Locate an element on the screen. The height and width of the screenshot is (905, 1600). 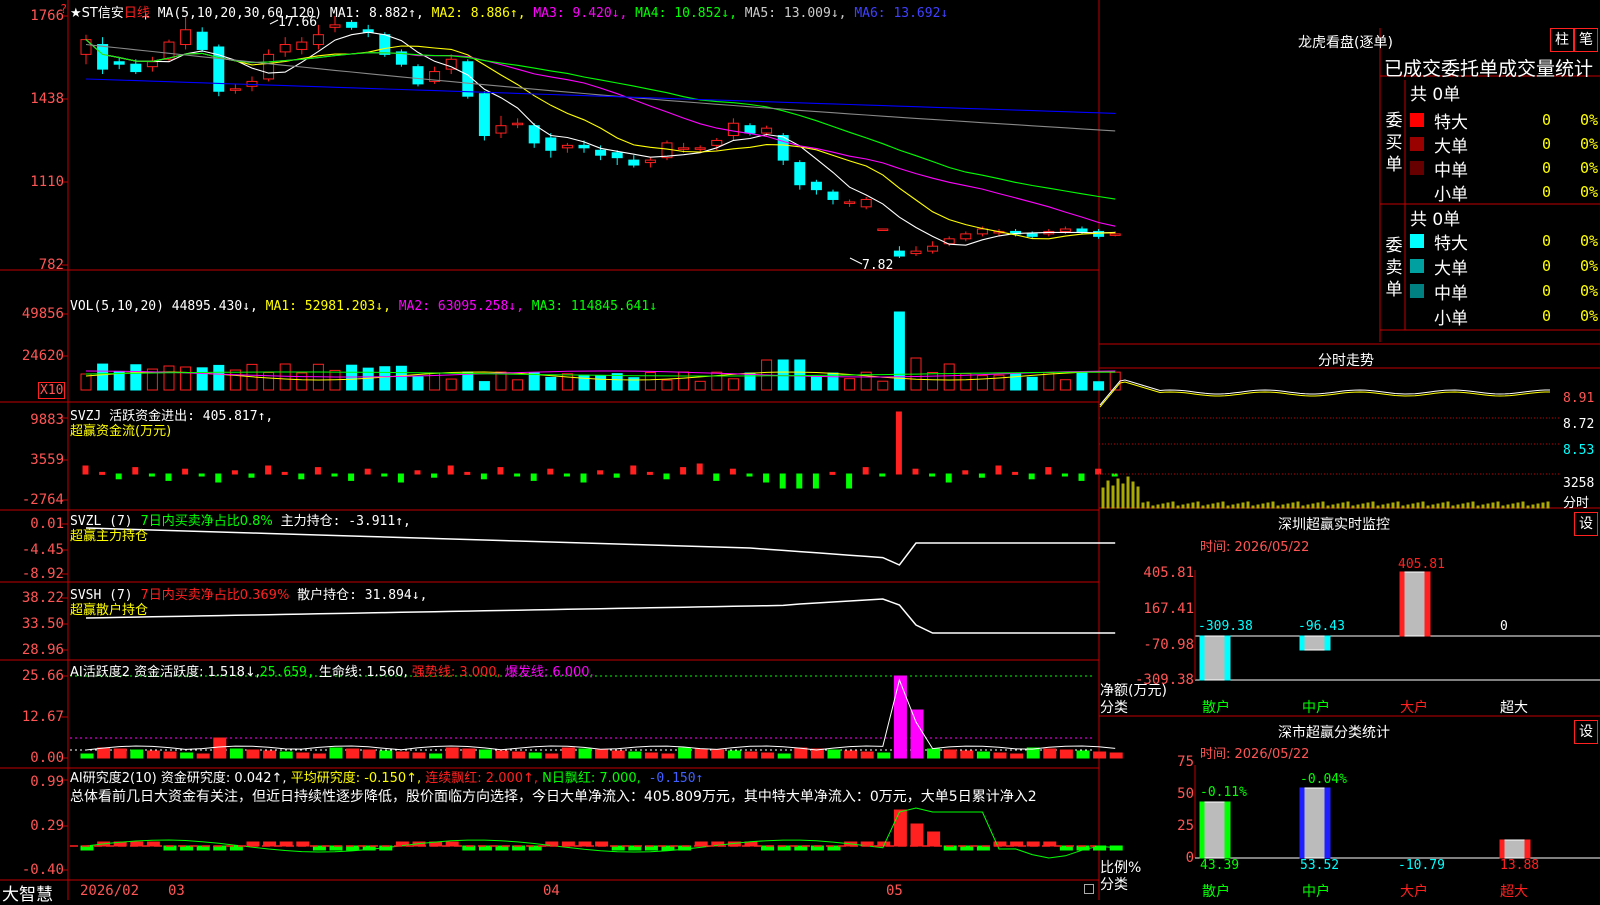
svzl-axis-3: -8.92 is located at coordinates (42, 574).